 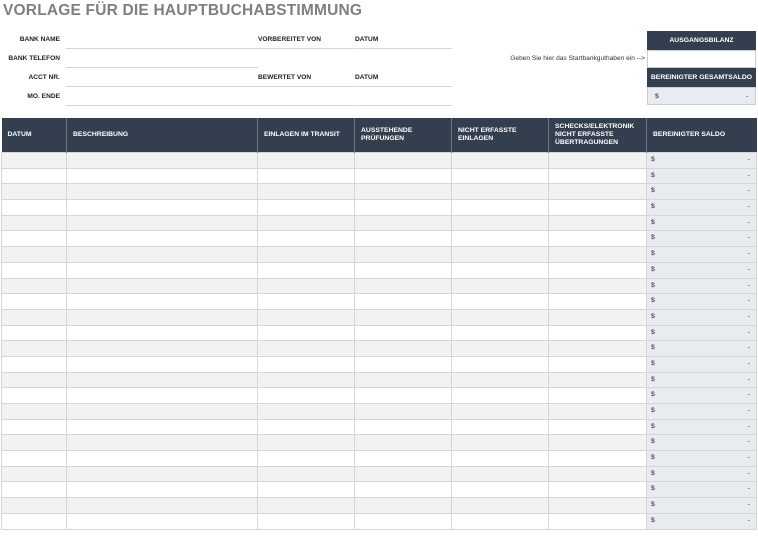 I want to click on mo-end-field, so click(x=162, y=105).